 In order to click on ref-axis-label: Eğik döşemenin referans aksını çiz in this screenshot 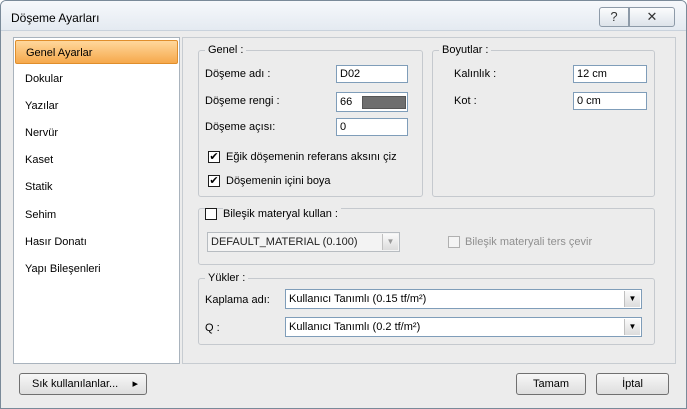, I will do `click(311, 157)`.